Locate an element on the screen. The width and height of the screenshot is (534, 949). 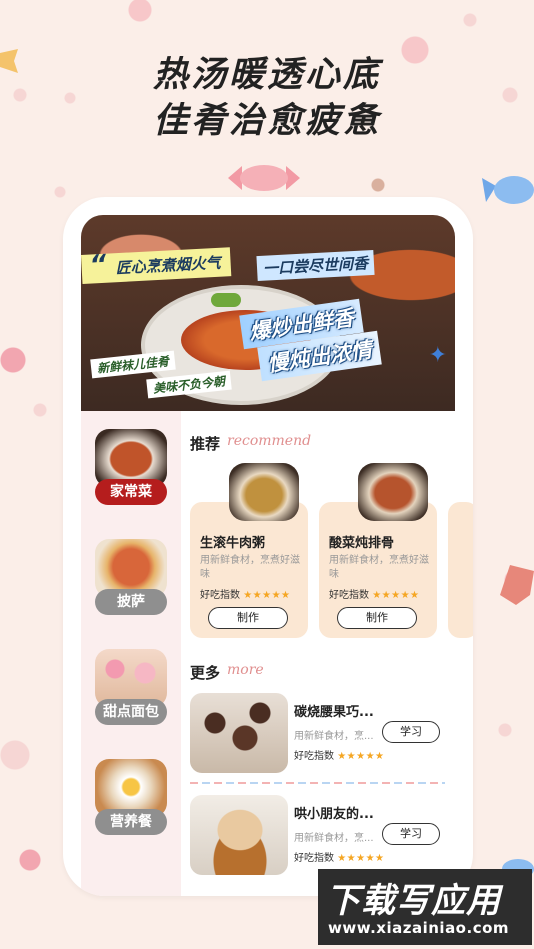
recommend-card-partial is located at coordinates (460, 570).